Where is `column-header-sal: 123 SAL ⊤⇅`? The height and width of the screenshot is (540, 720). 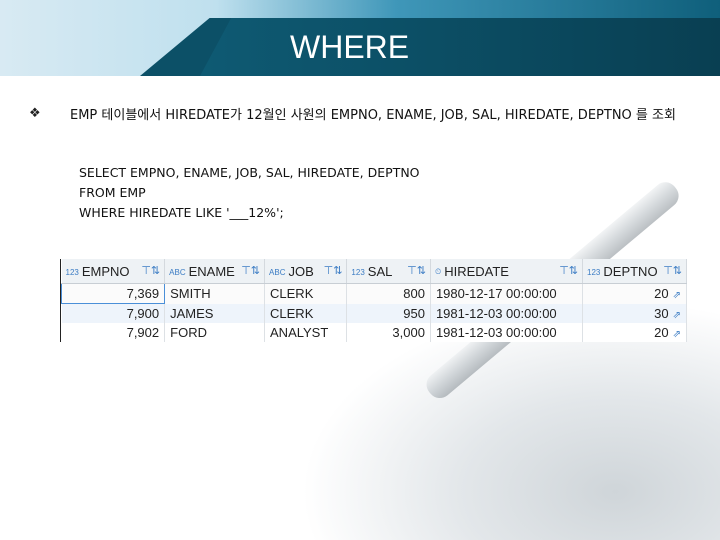 column-header-sal: 123 SAL ⊤⇅ is located at coordinates (388, 271).